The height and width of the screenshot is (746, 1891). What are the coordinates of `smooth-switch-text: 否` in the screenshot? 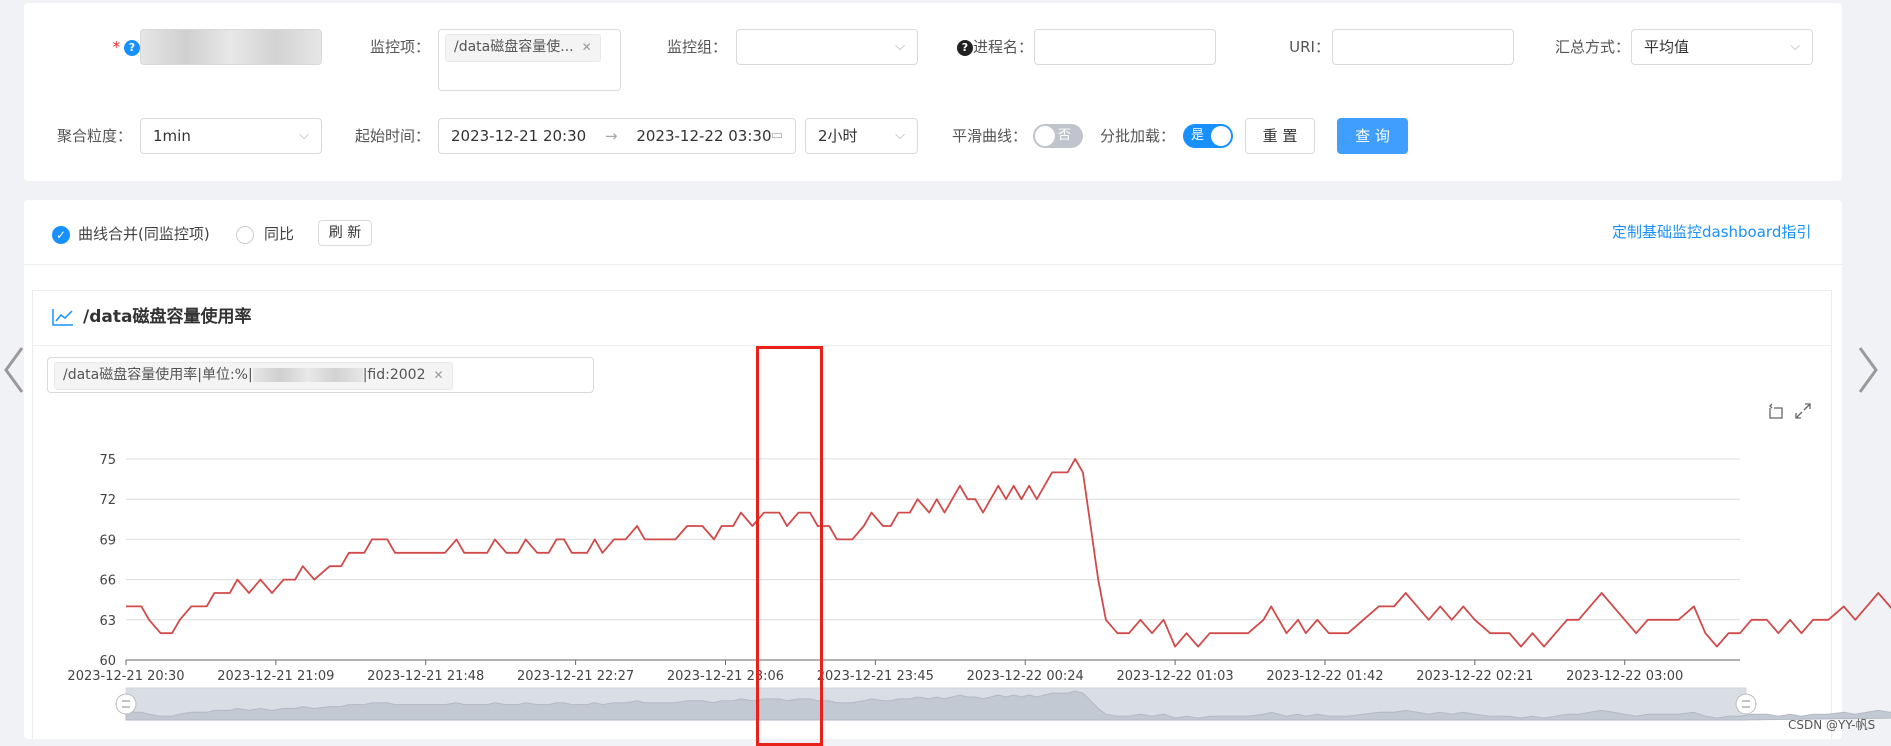 It's located at (1065, 135).